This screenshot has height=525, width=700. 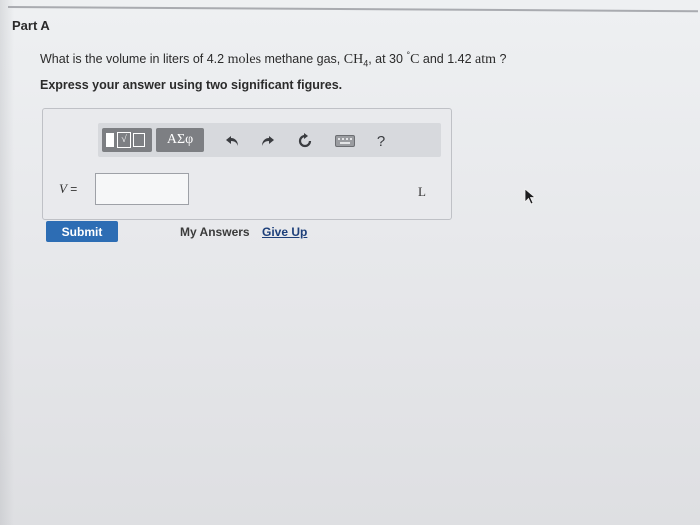 I want to click on undo-button, so click(x=233, y=141).